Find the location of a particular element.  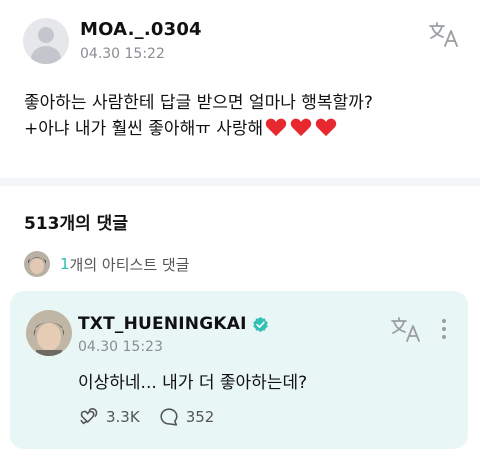

reply-avatar is located at coordinates (49, 333).